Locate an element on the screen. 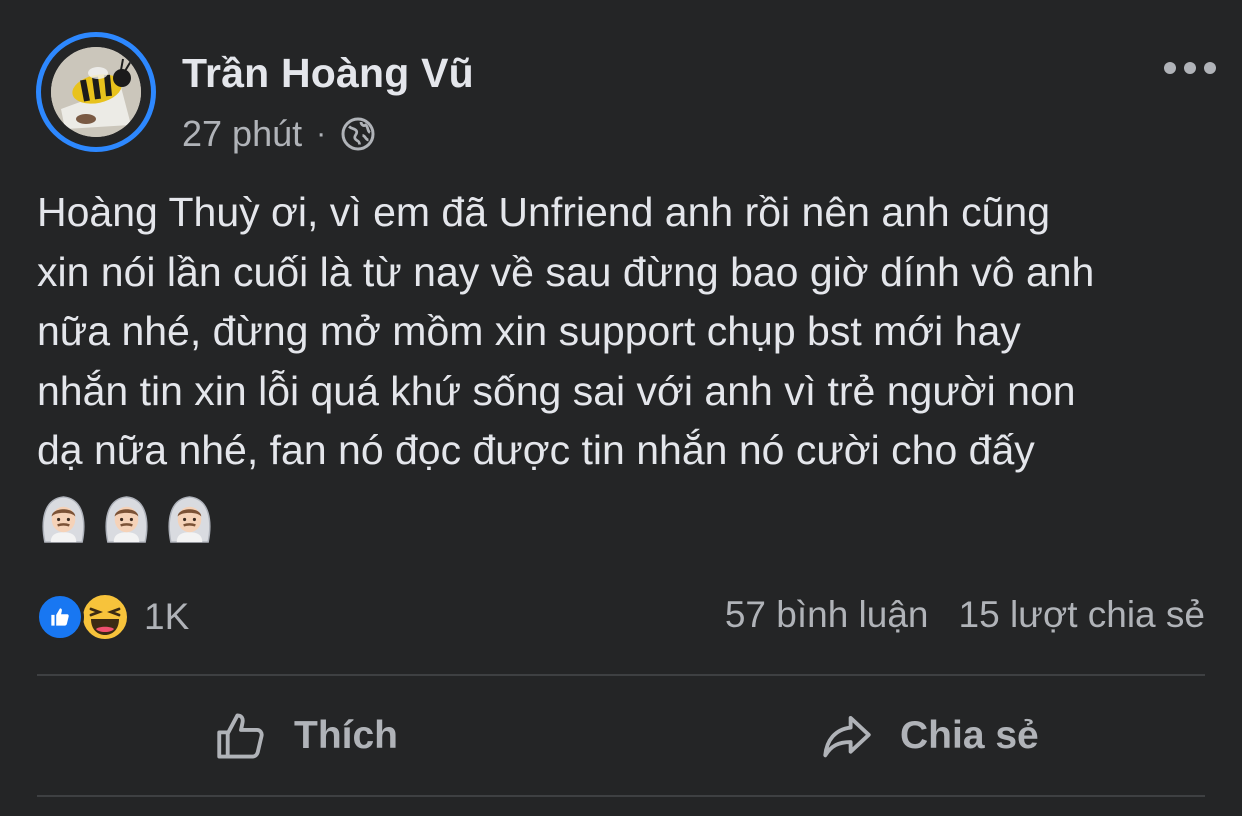  share-icon is located at coordinates (847, 736).